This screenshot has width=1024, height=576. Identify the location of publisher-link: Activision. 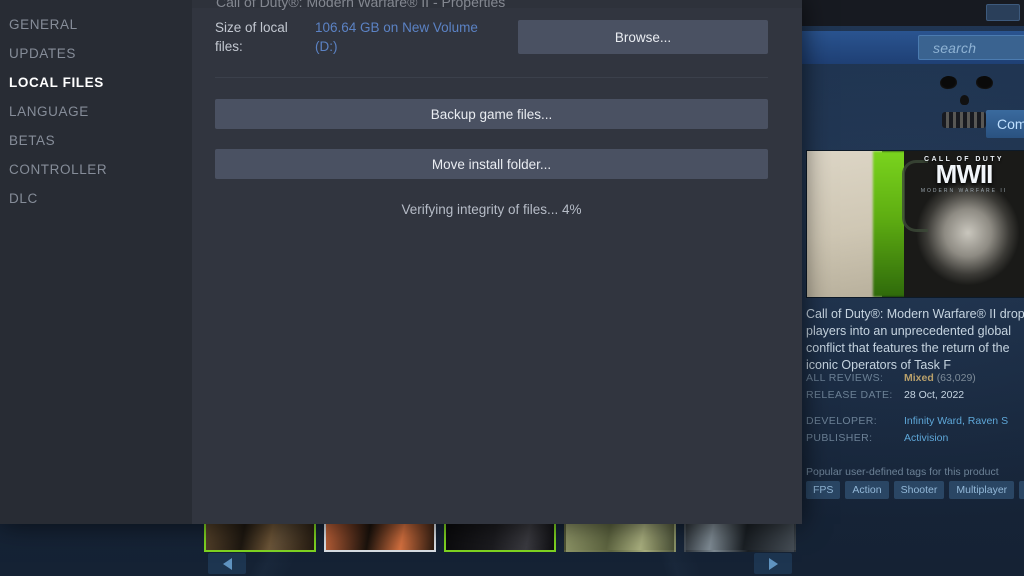
(926, 438).